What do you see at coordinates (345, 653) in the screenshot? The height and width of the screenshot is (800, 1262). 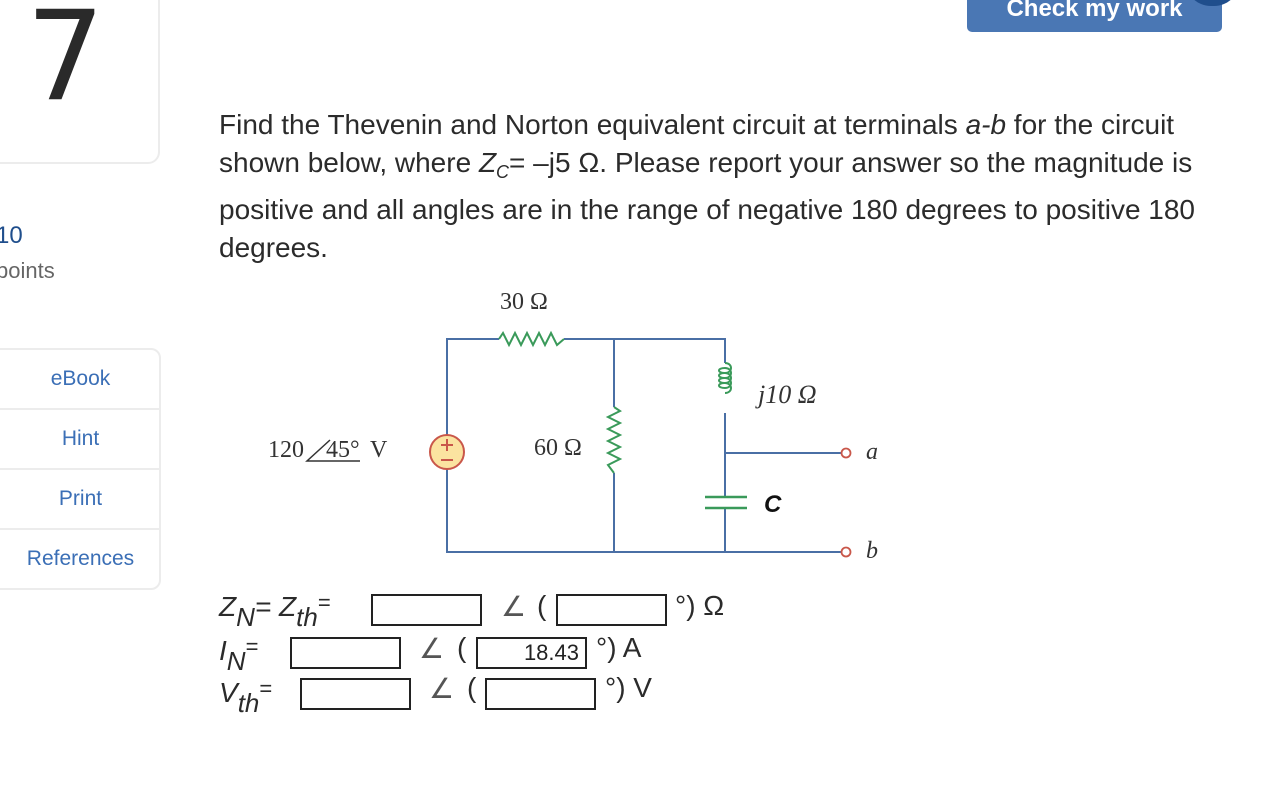 I see `norton-current-magnitude-input` at bounding box center [345, 653].